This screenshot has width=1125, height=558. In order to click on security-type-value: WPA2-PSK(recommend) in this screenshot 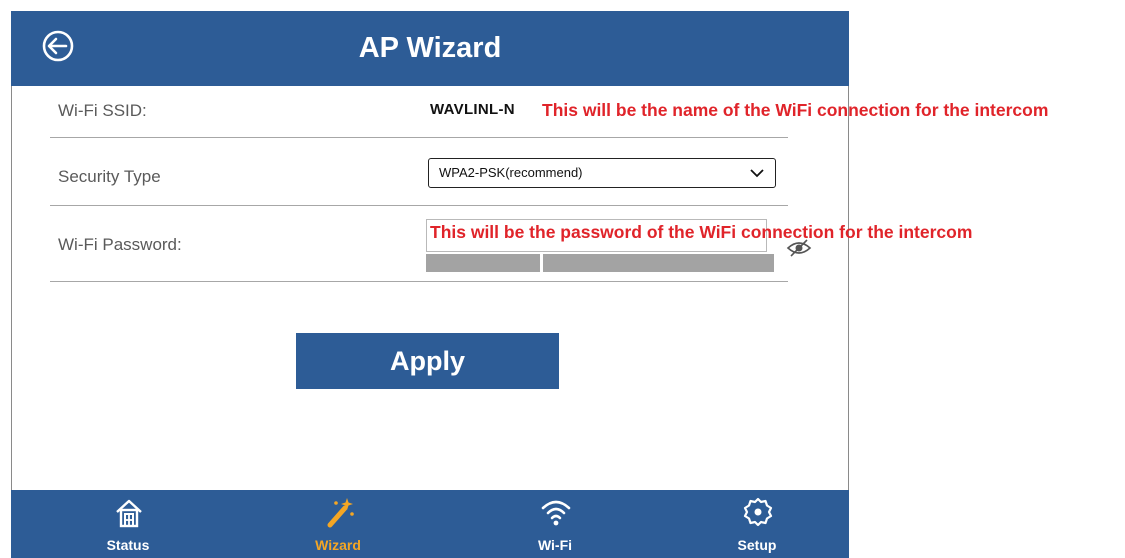, I will do `click(511, 172)`.